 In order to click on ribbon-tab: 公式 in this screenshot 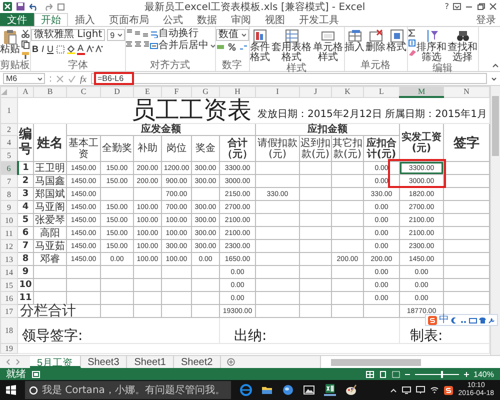, I will do `click(173, 19)`.